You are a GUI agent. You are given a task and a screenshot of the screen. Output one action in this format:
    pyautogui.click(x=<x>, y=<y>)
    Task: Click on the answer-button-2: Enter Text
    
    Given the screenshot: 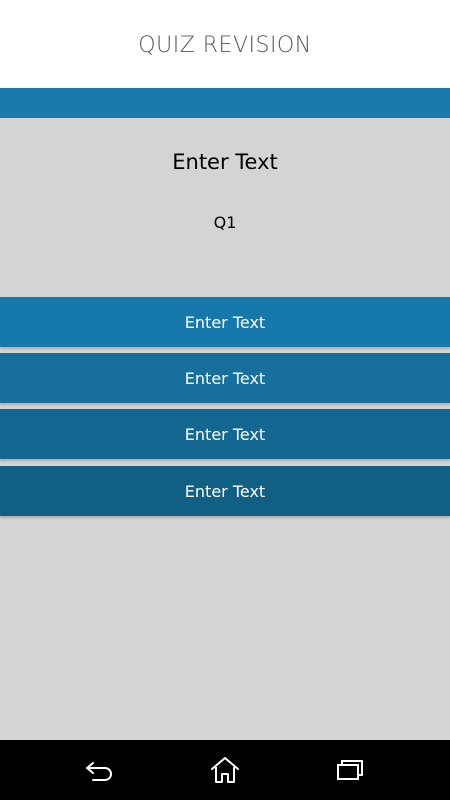 What is the action you would take?
    pyautogui.click(x=225, y=378)
    